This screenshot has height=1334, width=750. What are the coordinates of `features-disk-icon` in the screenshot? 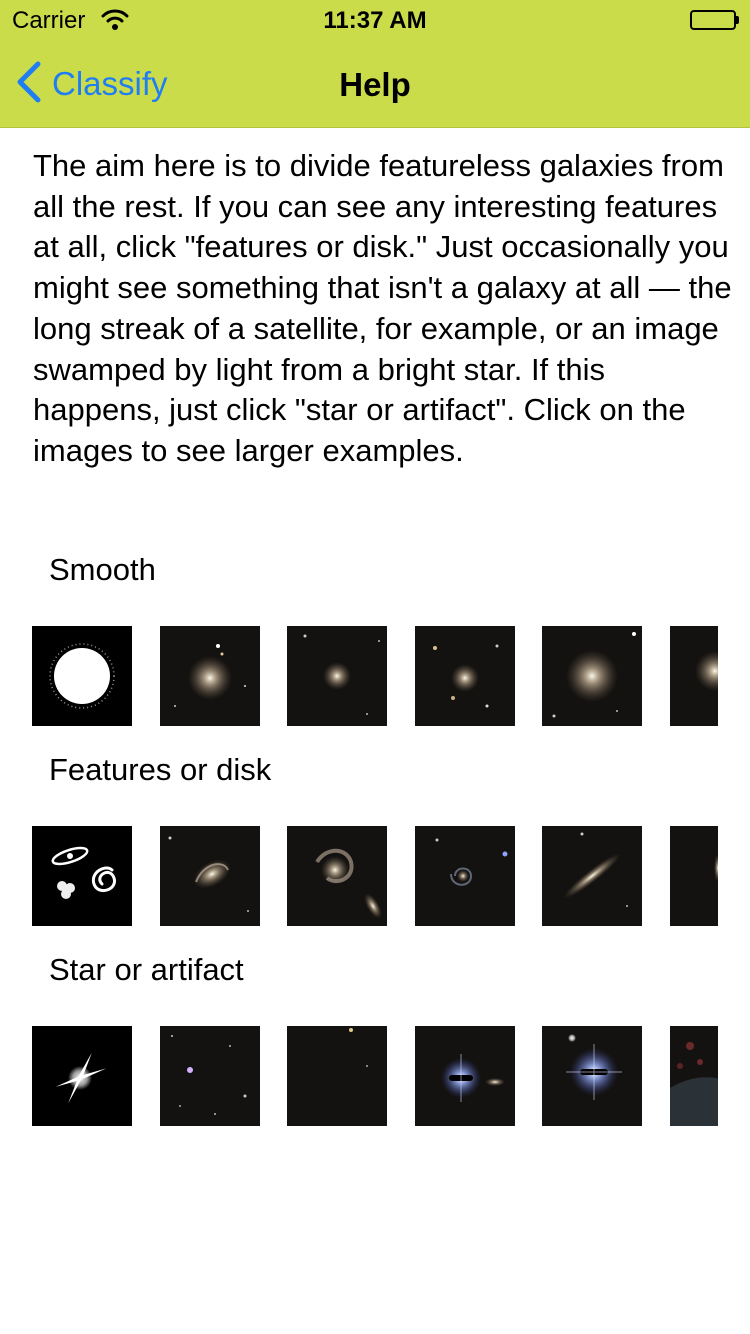 It's located at (82, 876).